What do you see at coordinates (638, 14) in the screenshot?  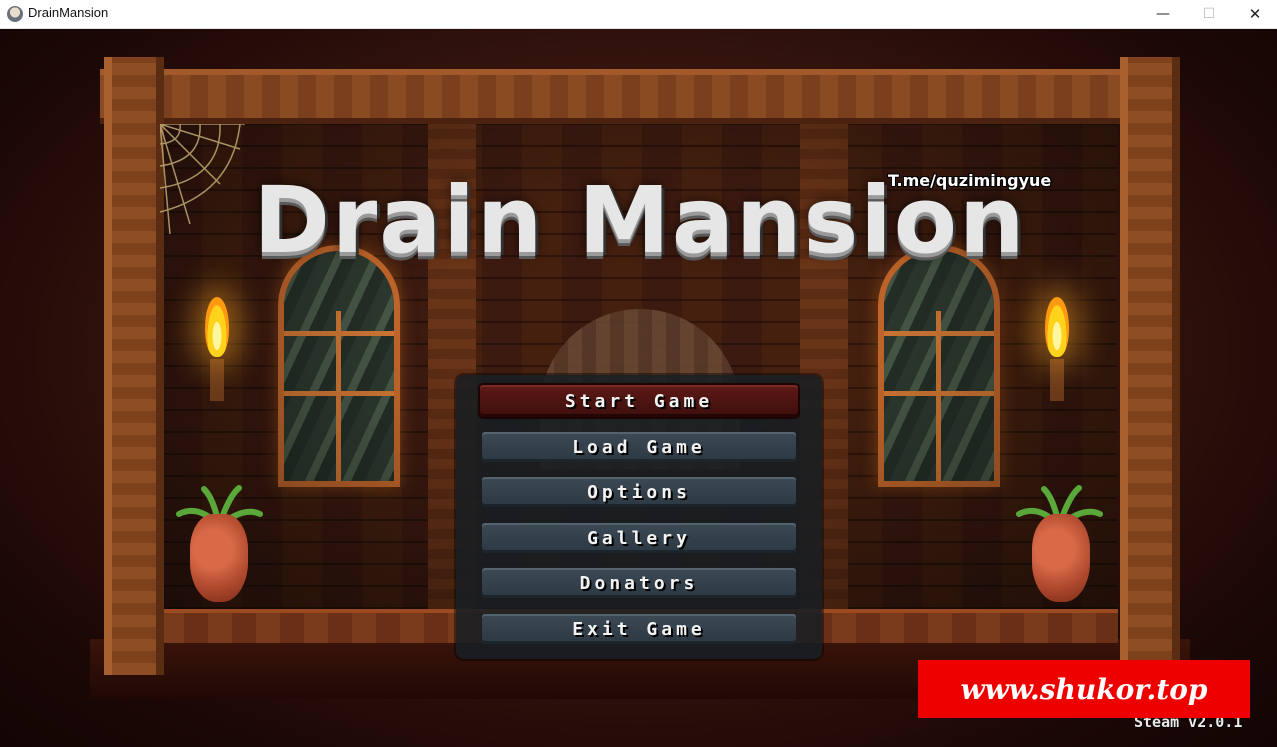 I see `window-titlebar: DrainMansion — ☐ ✕` at bounding box center [638, 14].